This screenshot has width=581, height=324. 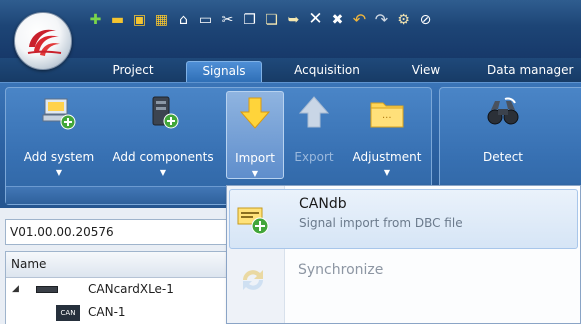 What do you see at coordinates (337, 19) in the screenshot?
I see `delete-all-icon: ✖` at bounding box center [337, 19].